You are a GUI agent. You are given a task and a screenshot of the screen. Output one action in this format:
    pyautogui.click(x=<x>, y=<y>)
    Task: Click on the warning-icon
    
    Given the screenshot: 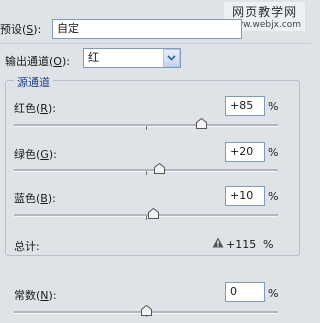 What is the action you would take?
    pyautogui.click(x=218, y=242)
    